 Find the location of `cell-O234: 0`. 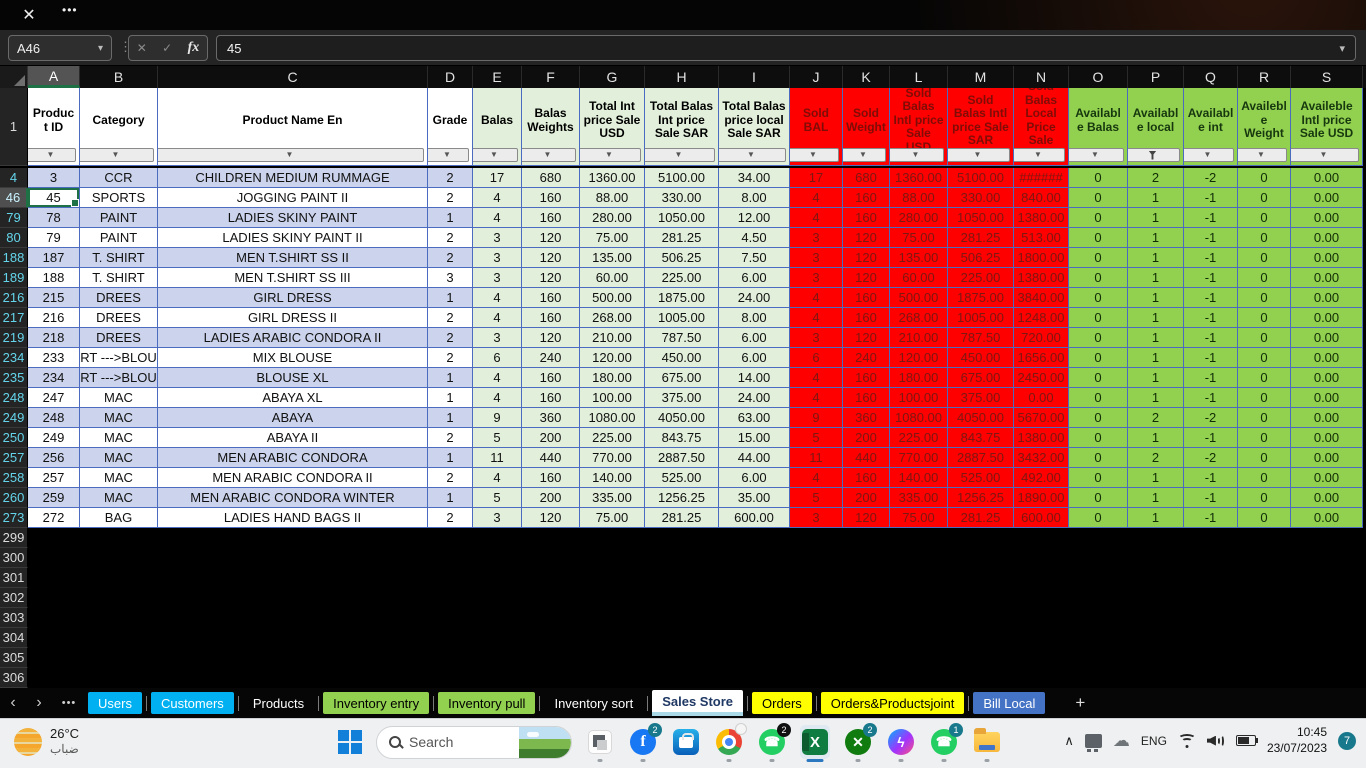

cell-O234: 0 is located at coordinates (1098, 358).